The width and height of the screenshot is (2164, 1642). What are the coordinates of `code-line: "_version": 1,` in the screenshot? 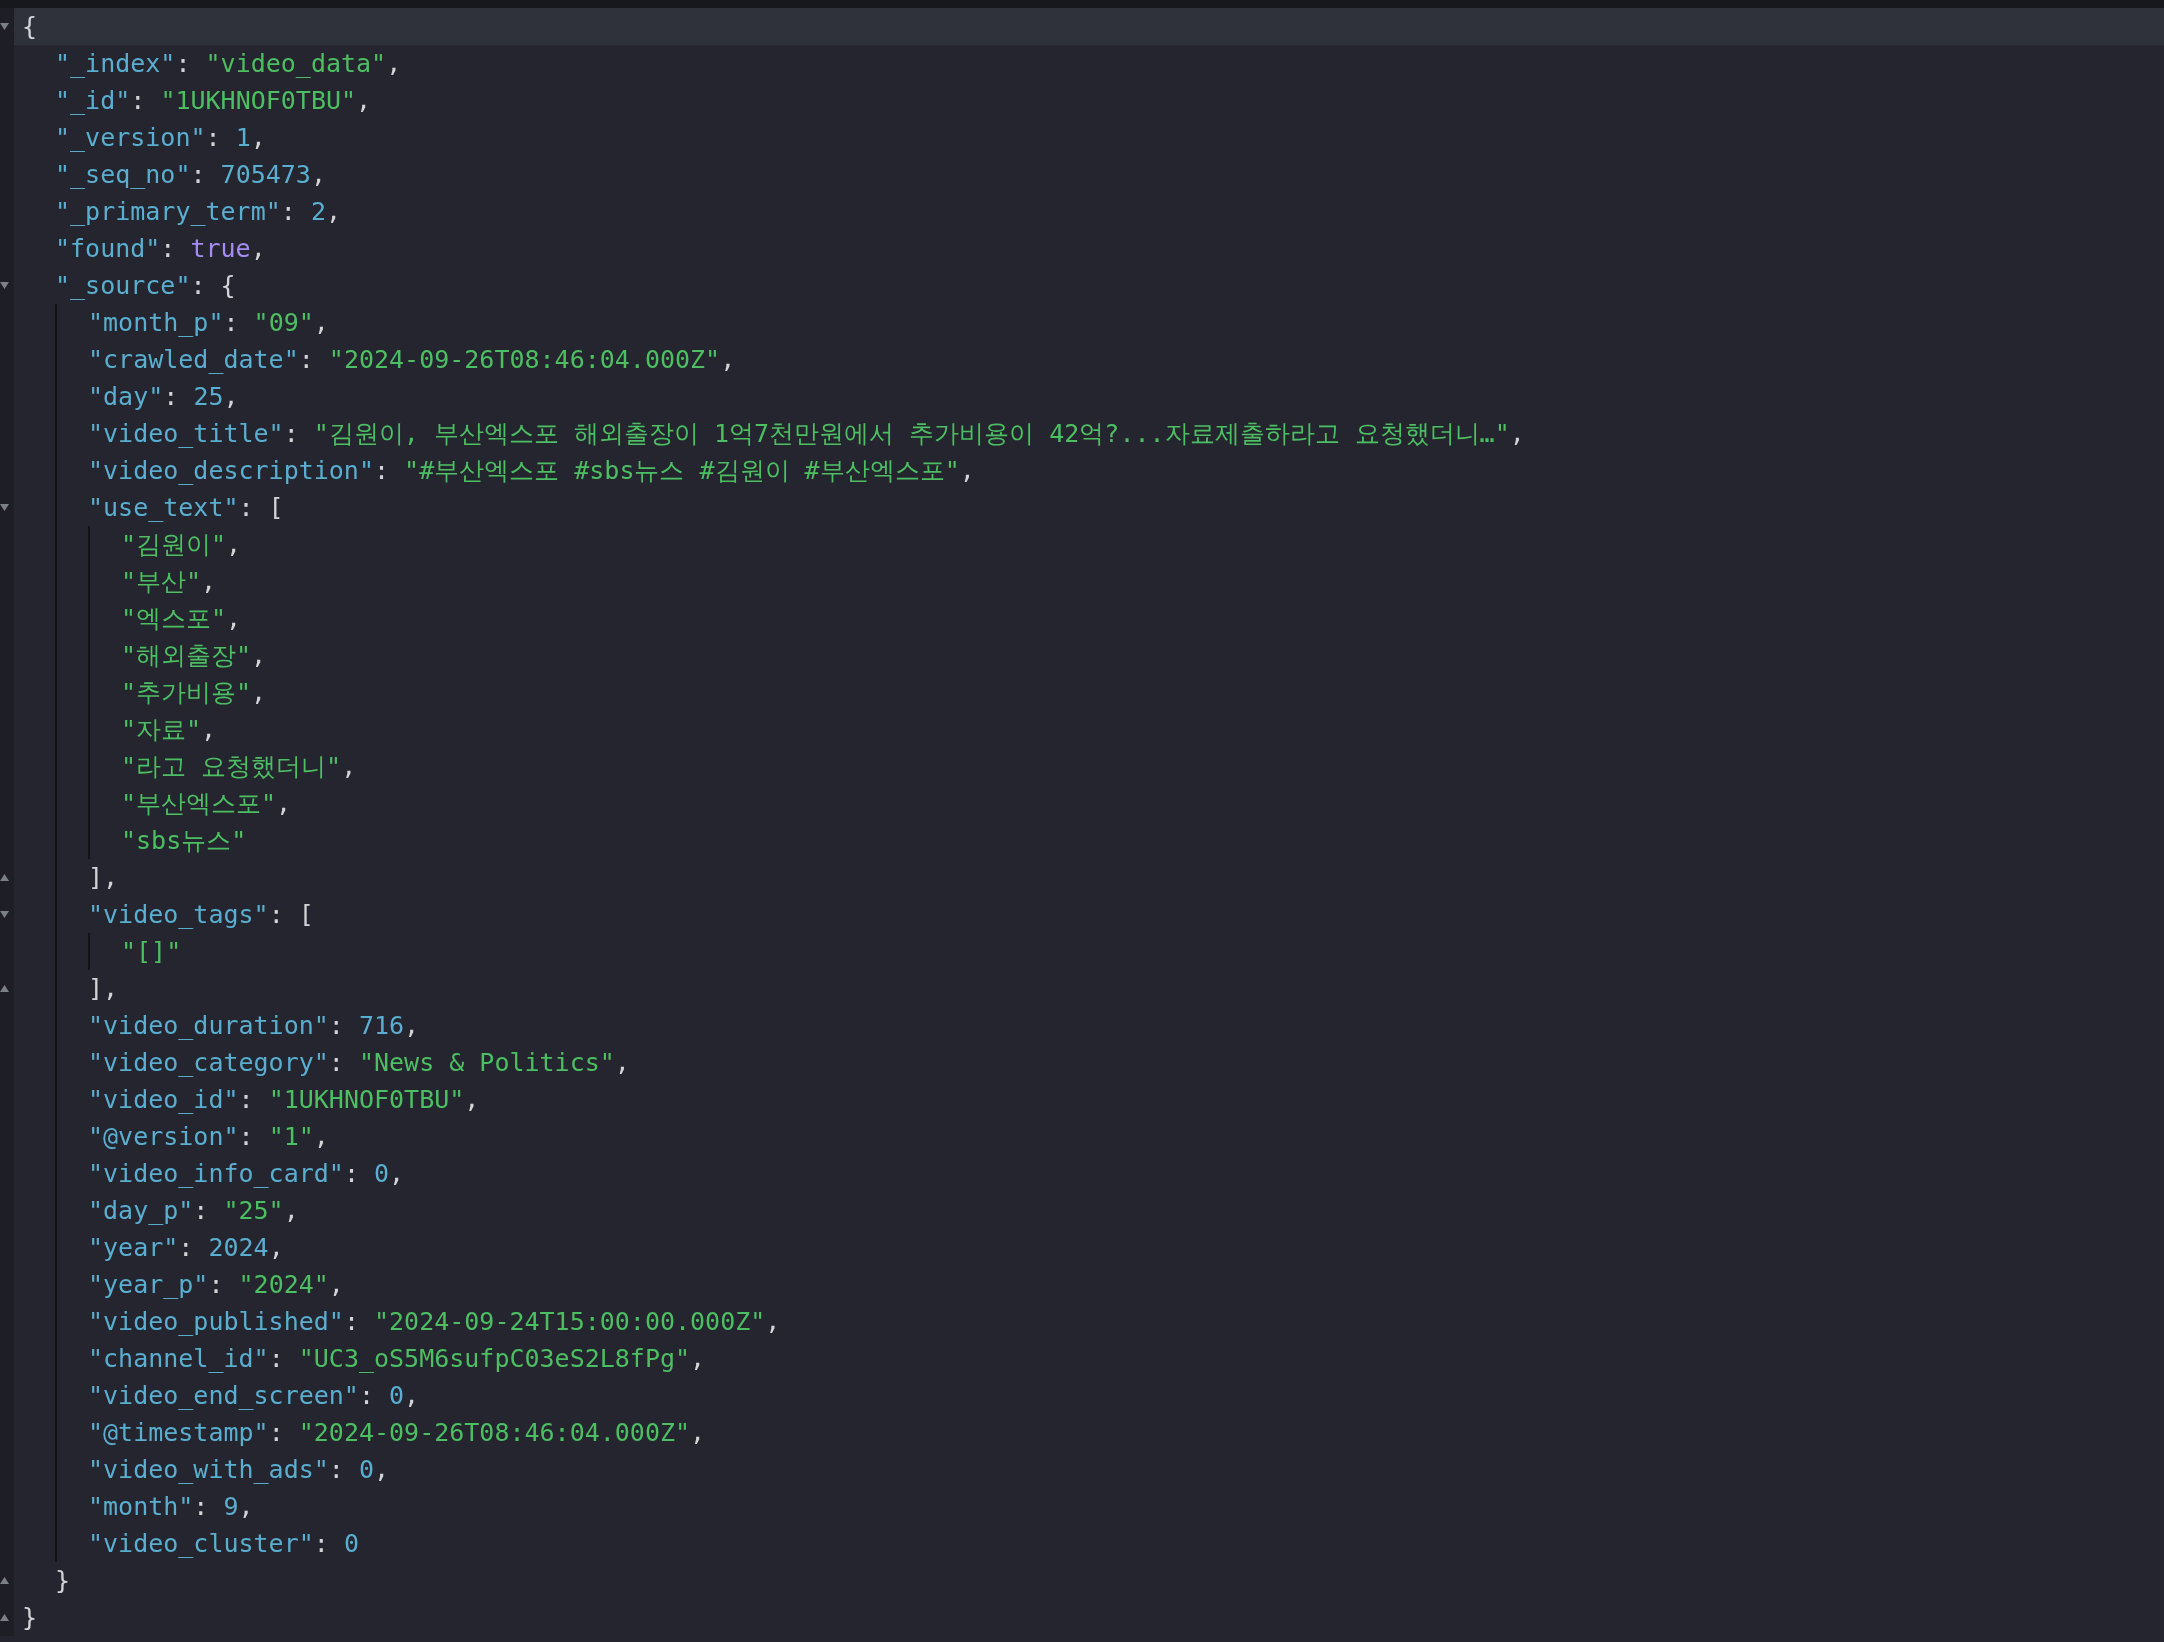 It's located at (160, 138).